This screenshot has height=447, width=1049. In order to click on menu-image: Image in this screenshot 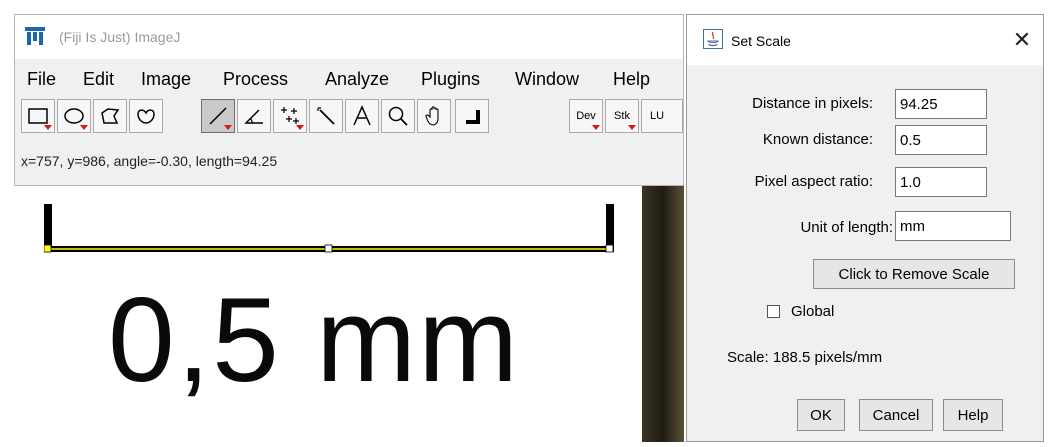, I will do `click(166, 79)`.